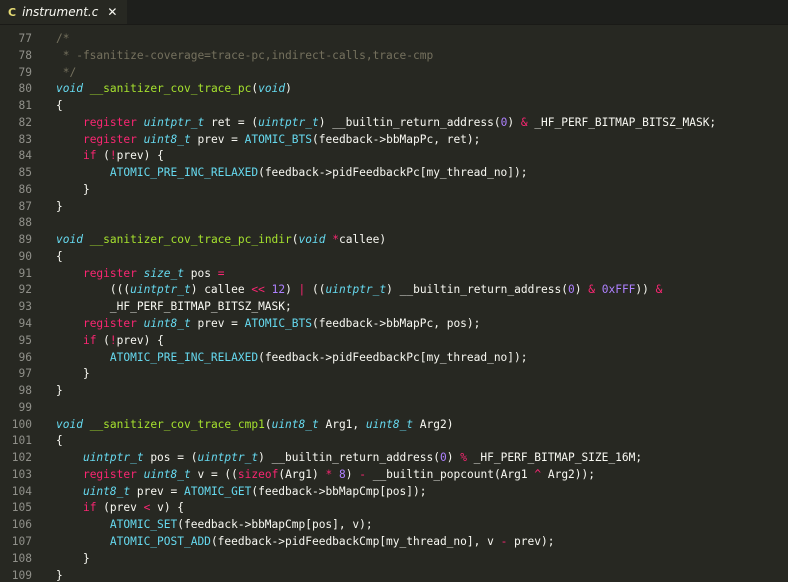 The height and width of the screenshot is (582, 788). I want to click on code-line: 77 /*, so click(394, 39).